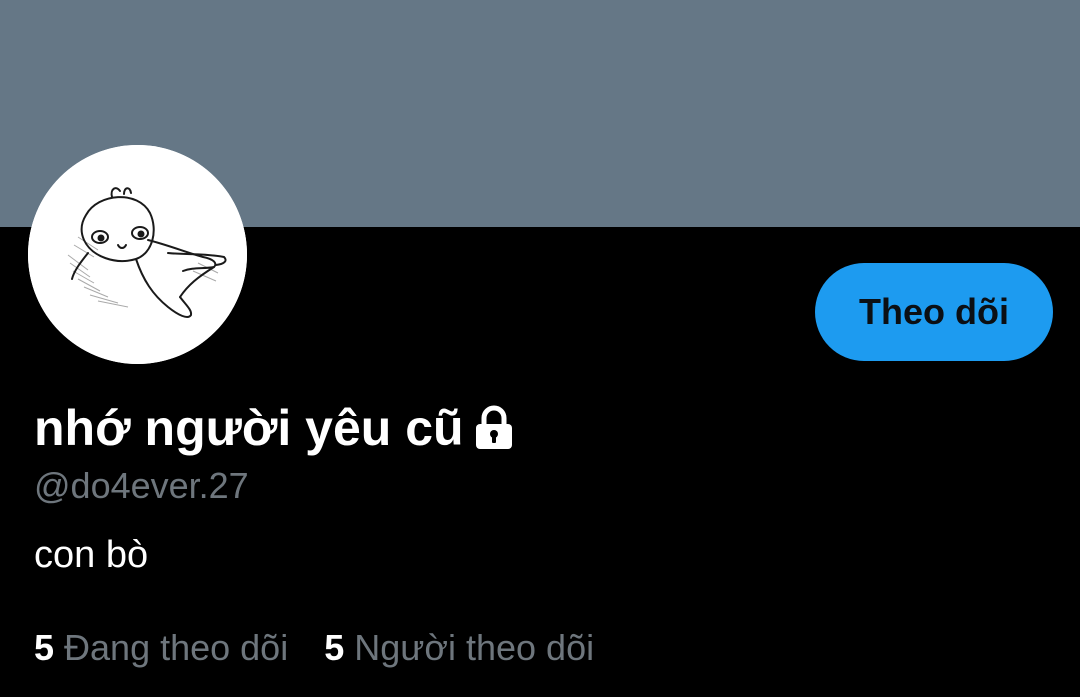 The height and width of the screenshot is (697, 1080). Describe the element at coordinates (493, 427) in the screenshot. I see `lock-icon` at that location.